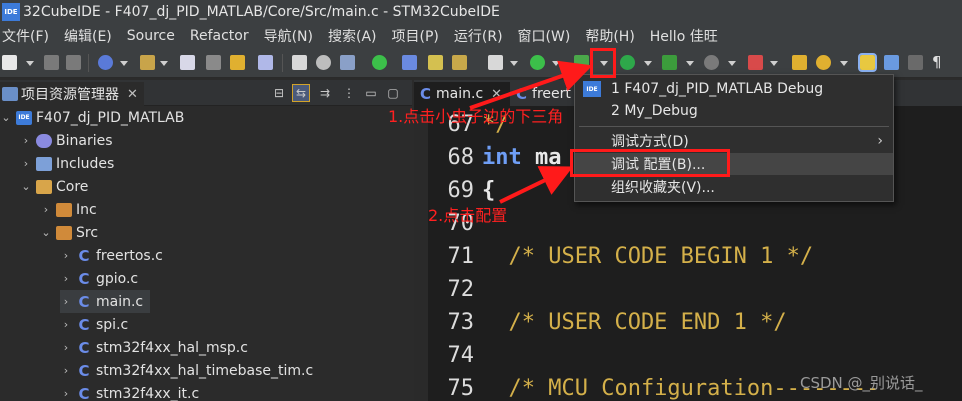 This screenshot has height=401, width=962. What do you see at coordinates (105, 301) in the screenshot?
I see `tree-item-main-c: › C main.c` at bounding box center [105, 301].